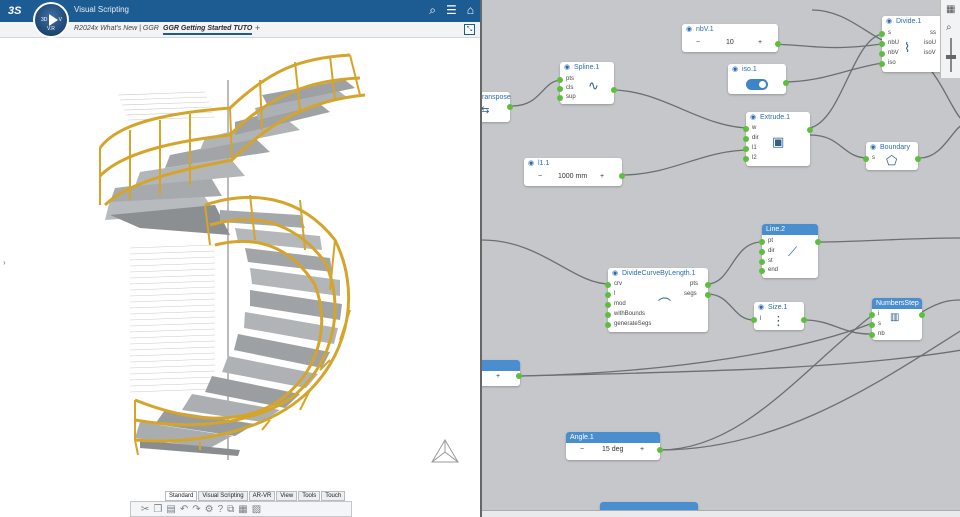 The width and height of the screenshot is (960, 517). I want to click on iso-toggle, so click(757, 84).